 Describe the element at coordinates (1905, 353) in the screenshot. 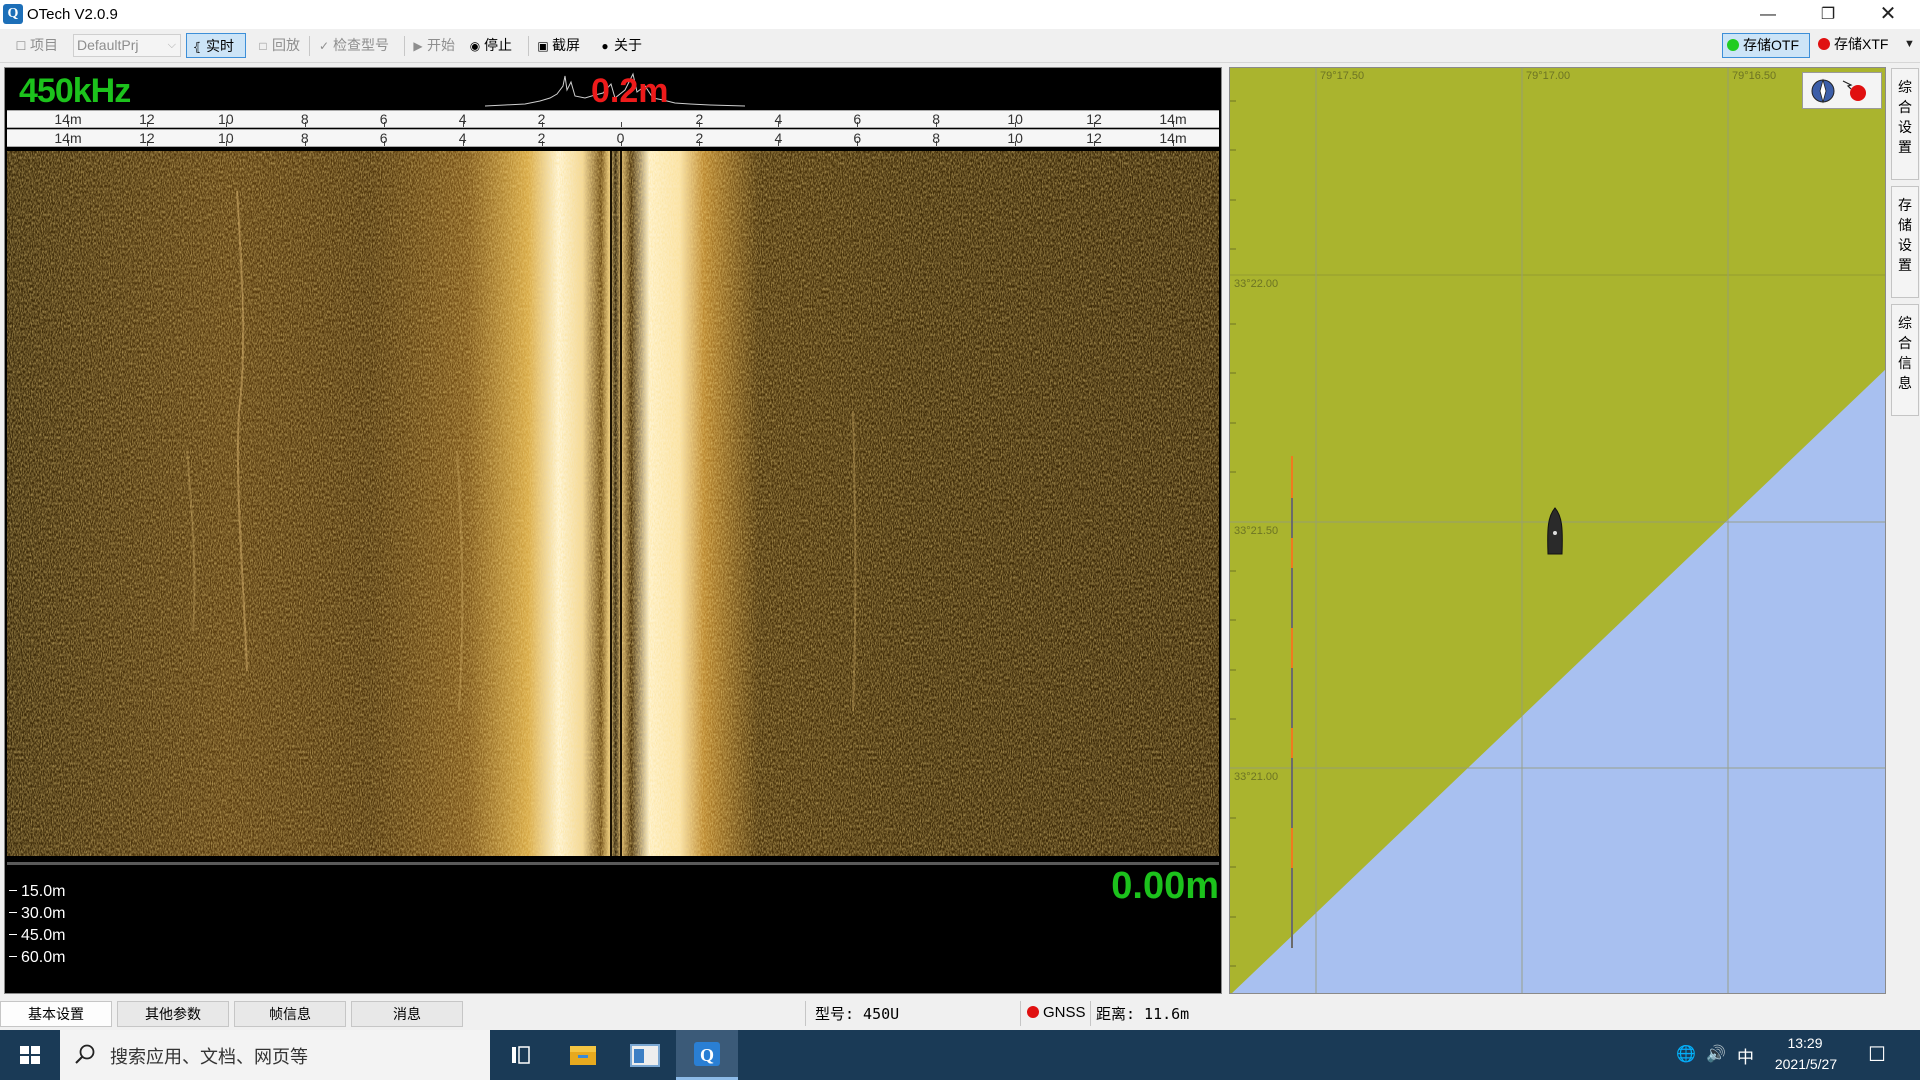

I see `tab-label: 综 合 信 息` at that location.